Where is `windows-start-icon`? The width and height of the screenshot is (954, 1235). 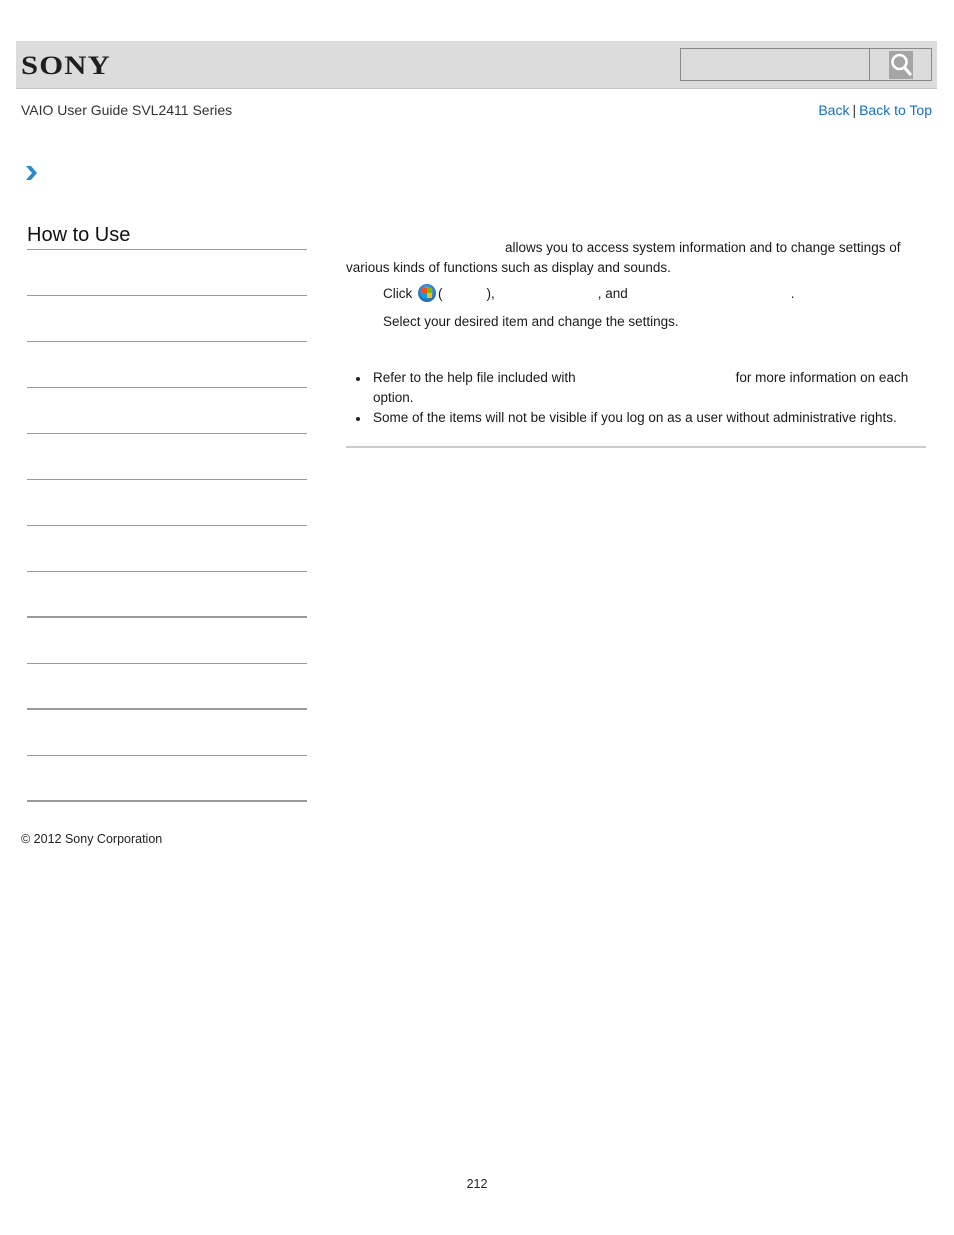 windows-start-icon is located at coordinates (427, 293).